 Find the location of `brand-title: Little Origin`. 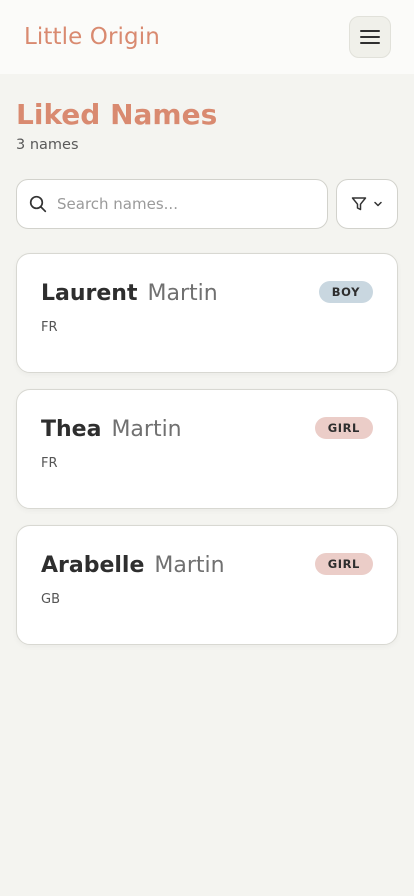

brand-title: Little Origin is located at coordinates (92, 37).